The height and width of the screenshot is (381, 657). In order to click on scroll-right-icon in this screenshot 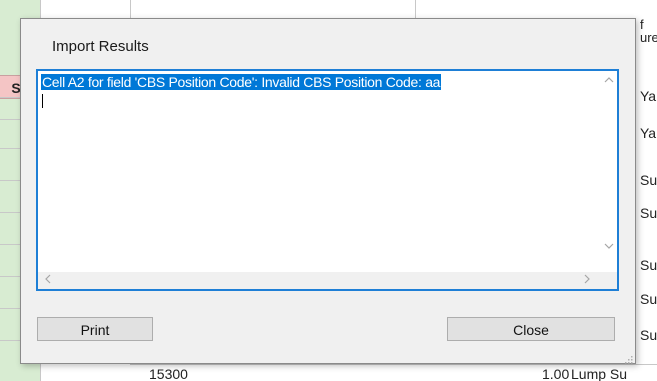, I will do `click(589, 280)`.